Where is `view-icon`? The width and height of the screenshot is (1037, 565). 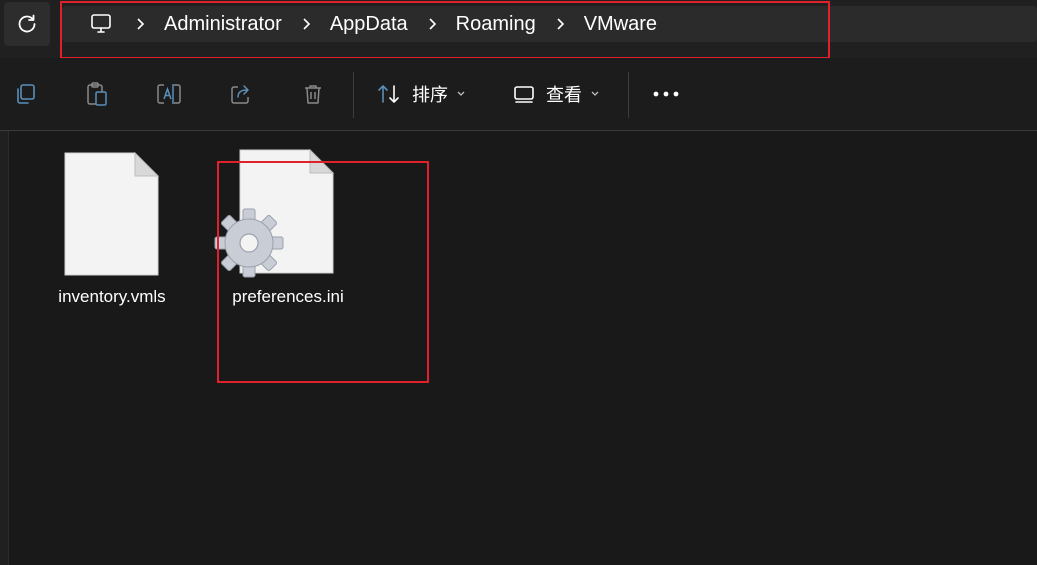 view-icon is located at coordinates (524, 94).